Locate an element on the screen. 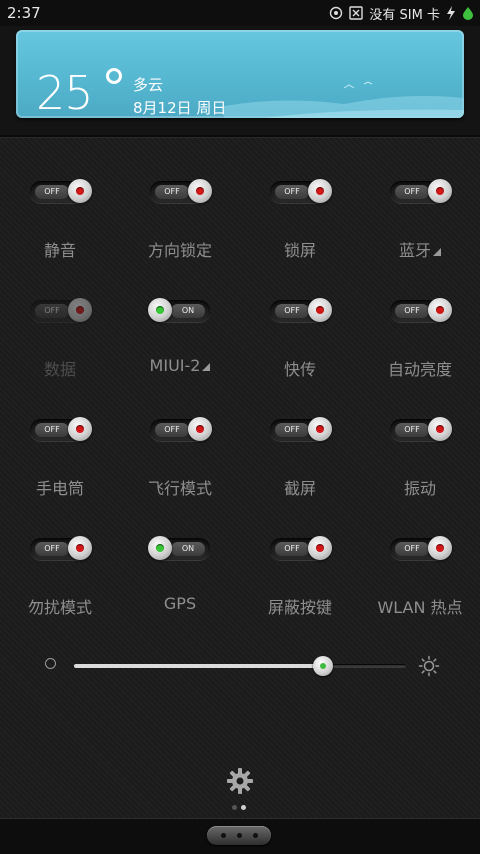 The width and height of the screenshot is (480, 854). page-indicator is located at coordinates (239, 807).